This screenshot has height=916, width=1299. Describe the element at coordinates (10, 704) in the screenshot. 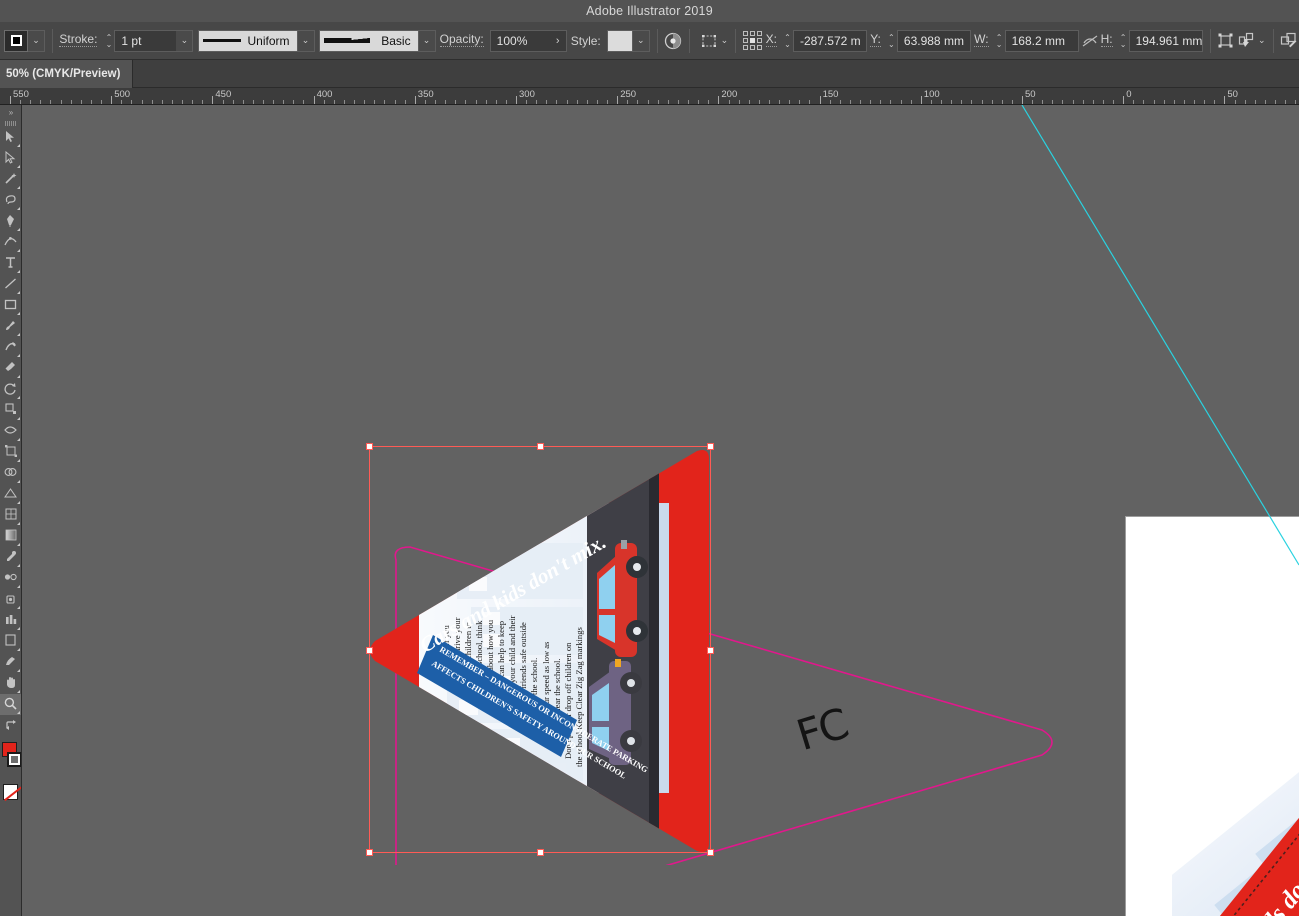

I see `tool-zoom-tool` at that location.